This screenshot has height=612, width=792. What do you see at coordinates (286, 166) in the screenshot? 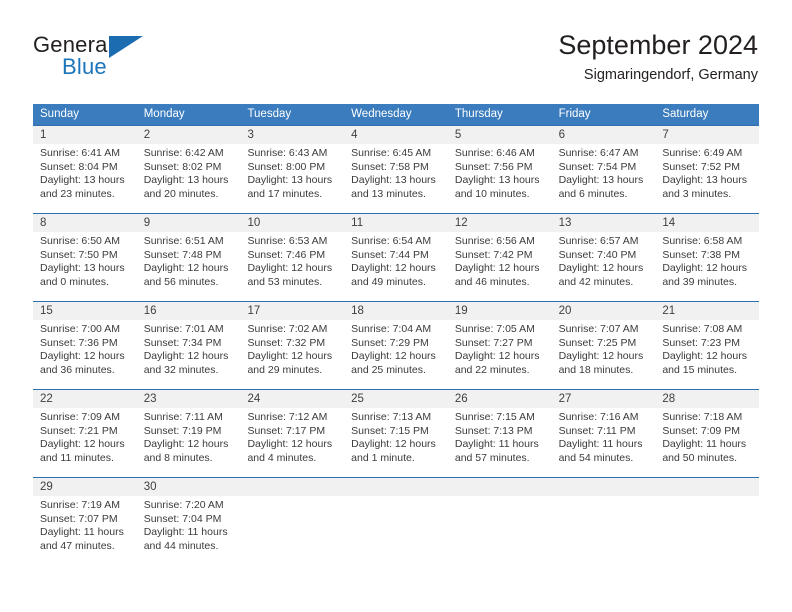
I see `sunset-text: Sunset: 8:00 PM` at bounding box center [286, 166].